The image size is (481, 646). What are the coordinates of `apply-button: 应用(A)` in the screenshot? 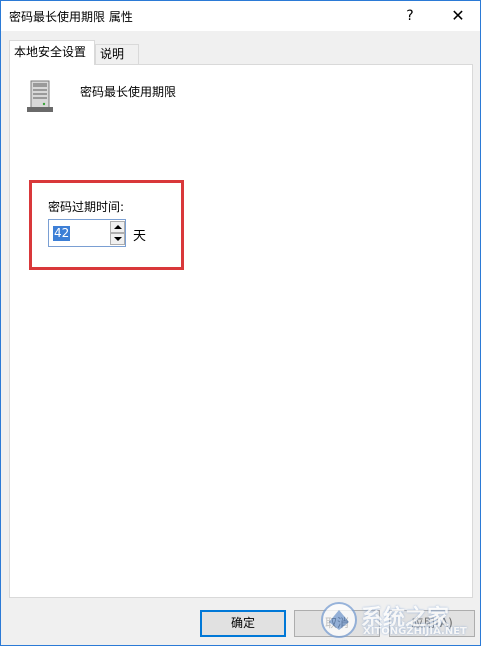 It's located at (432, 623).